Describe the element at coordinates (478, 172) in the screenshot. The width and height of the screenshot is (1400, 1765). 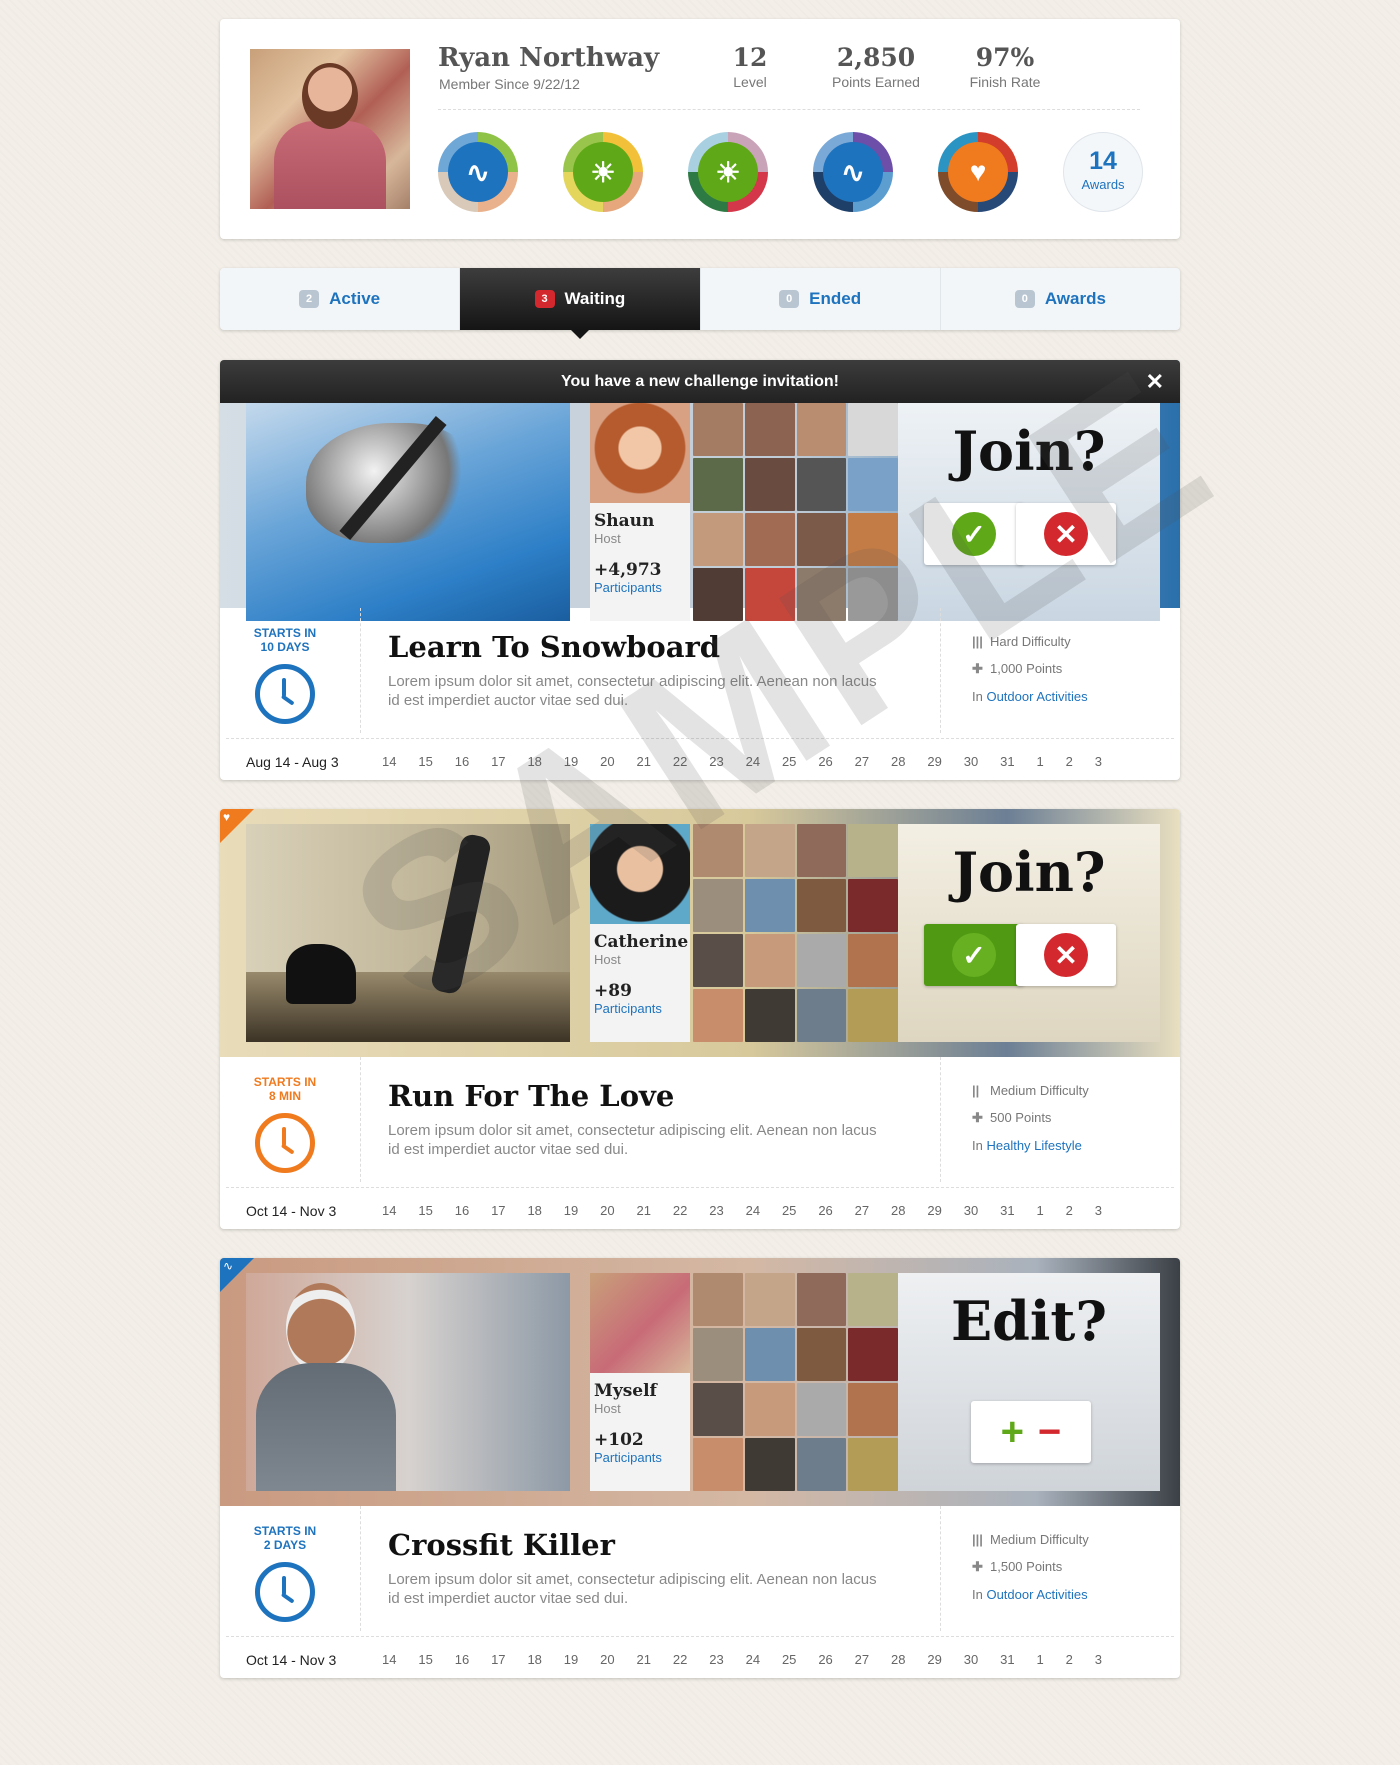
I see `badge-pulse-icon: ∿` at that location.